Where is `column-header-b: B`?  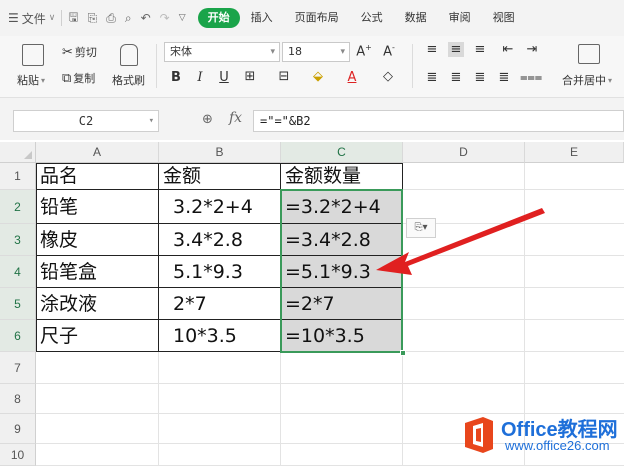
column-header-b: B is located at coordinates (220, 152).